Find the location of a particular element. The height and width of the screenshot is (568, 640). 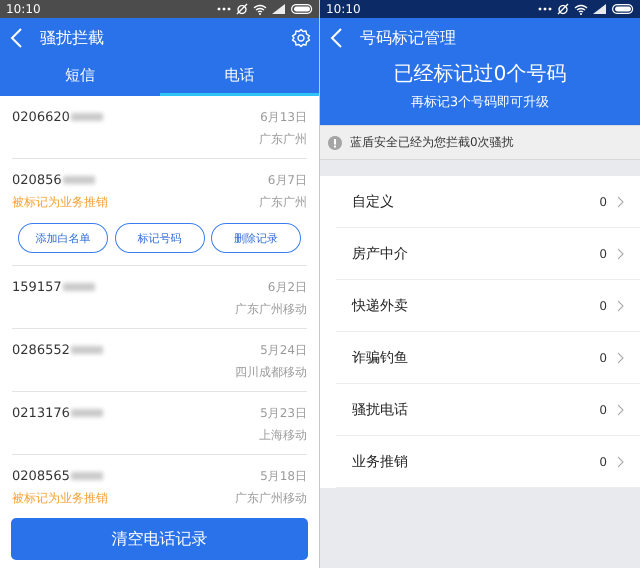

phone-number: 159157 is located at coordinates (37, 287).